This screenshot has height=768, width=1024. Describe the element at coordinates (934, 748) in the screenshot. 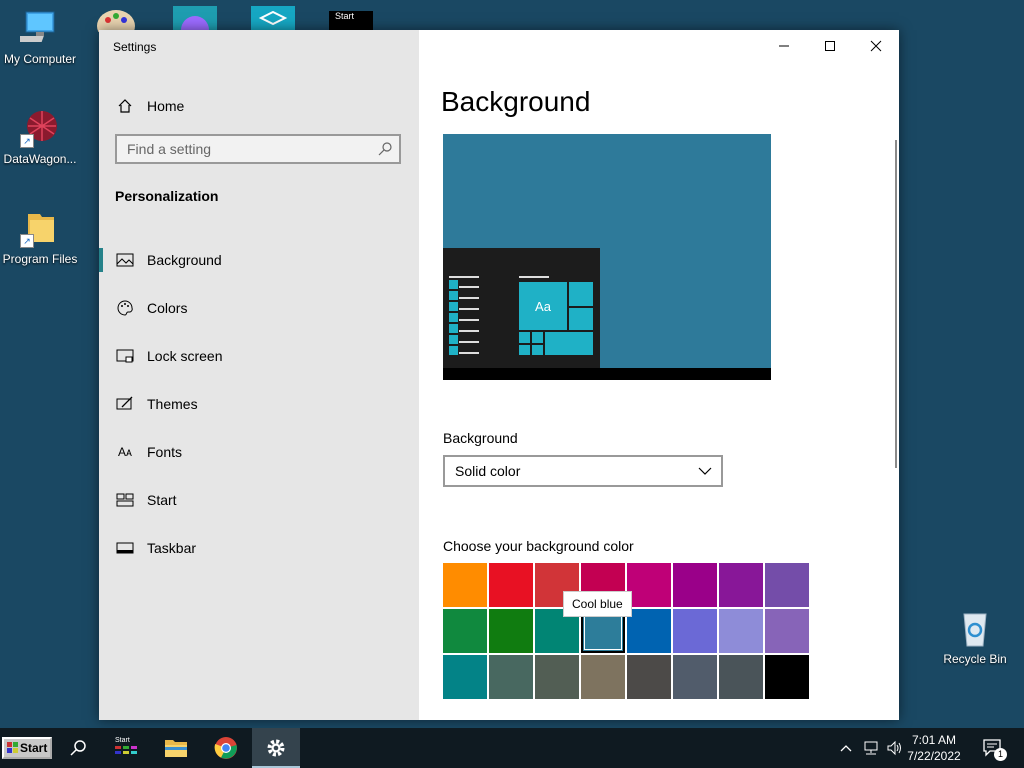

I see `taskbar-clock: 7:01 AM 7/22/2022` at that location.